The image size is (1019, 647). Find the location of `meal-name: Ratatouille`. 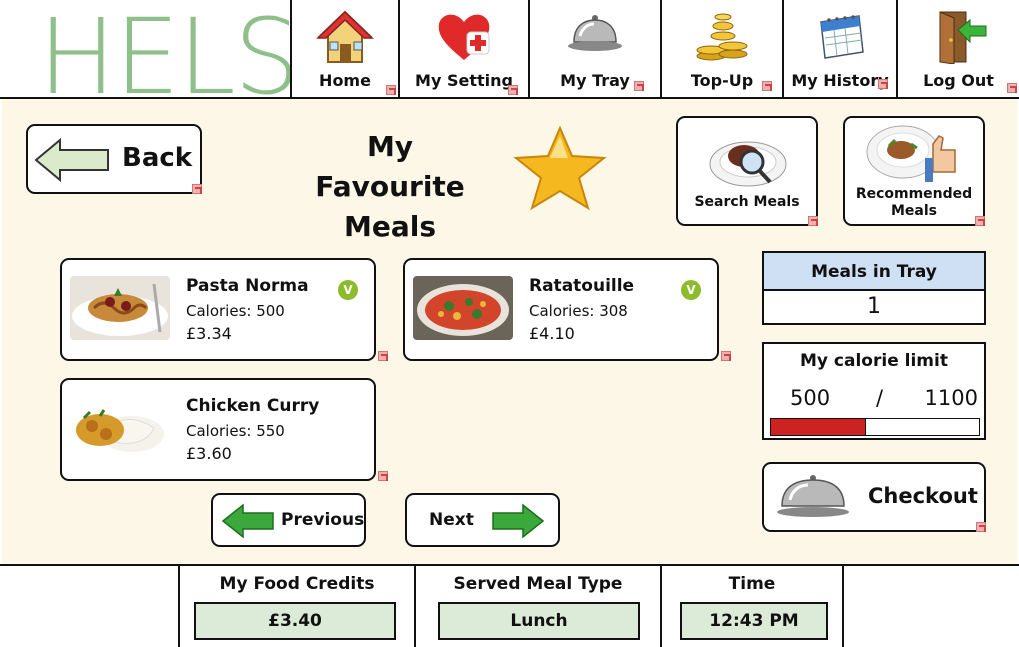

meal-name: Ratatouille is located at coordinates (582, 286).